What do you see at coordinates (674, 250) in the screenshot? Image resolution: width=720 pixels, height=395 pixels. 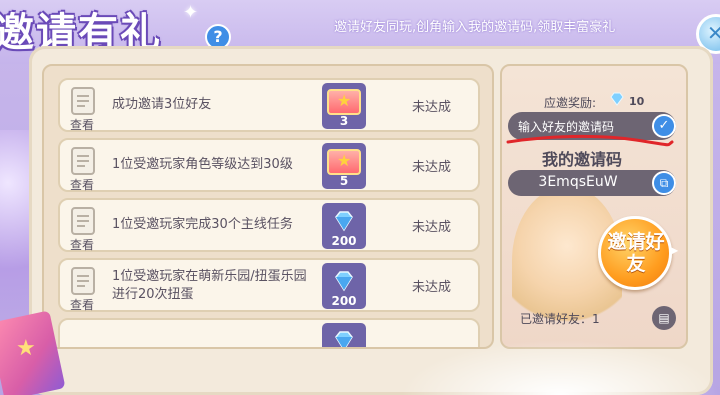 I see `play-arrow-icon: ▶` at bounding box center [674, 250].